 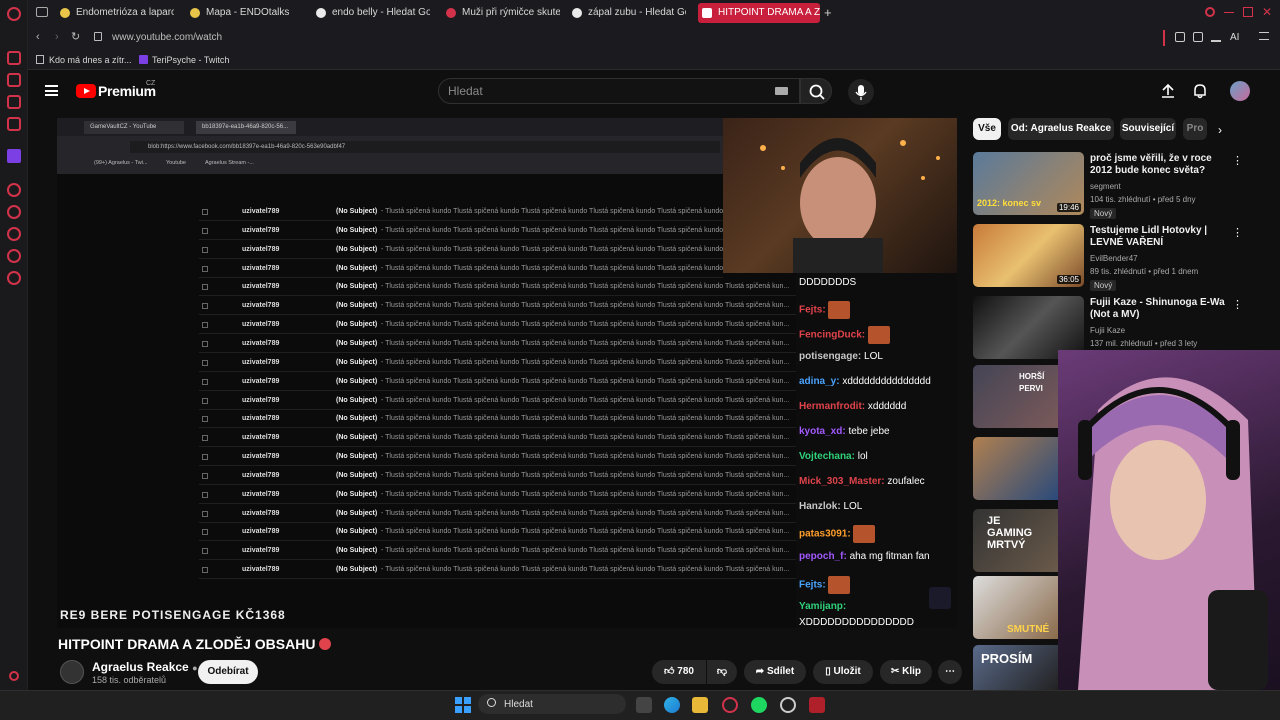 I want to click on search-input, so click(x=619, y=91).